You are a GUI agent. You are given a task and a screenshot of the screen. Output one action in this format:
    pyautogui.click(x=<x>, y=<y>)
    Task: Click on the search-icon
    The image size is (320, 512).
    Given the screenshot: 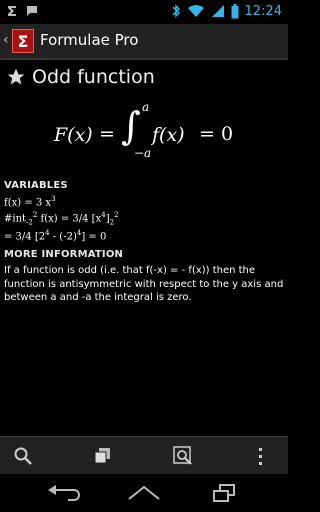 What is the action you would take?
    pyautogui.click(x=23, y=456)
    